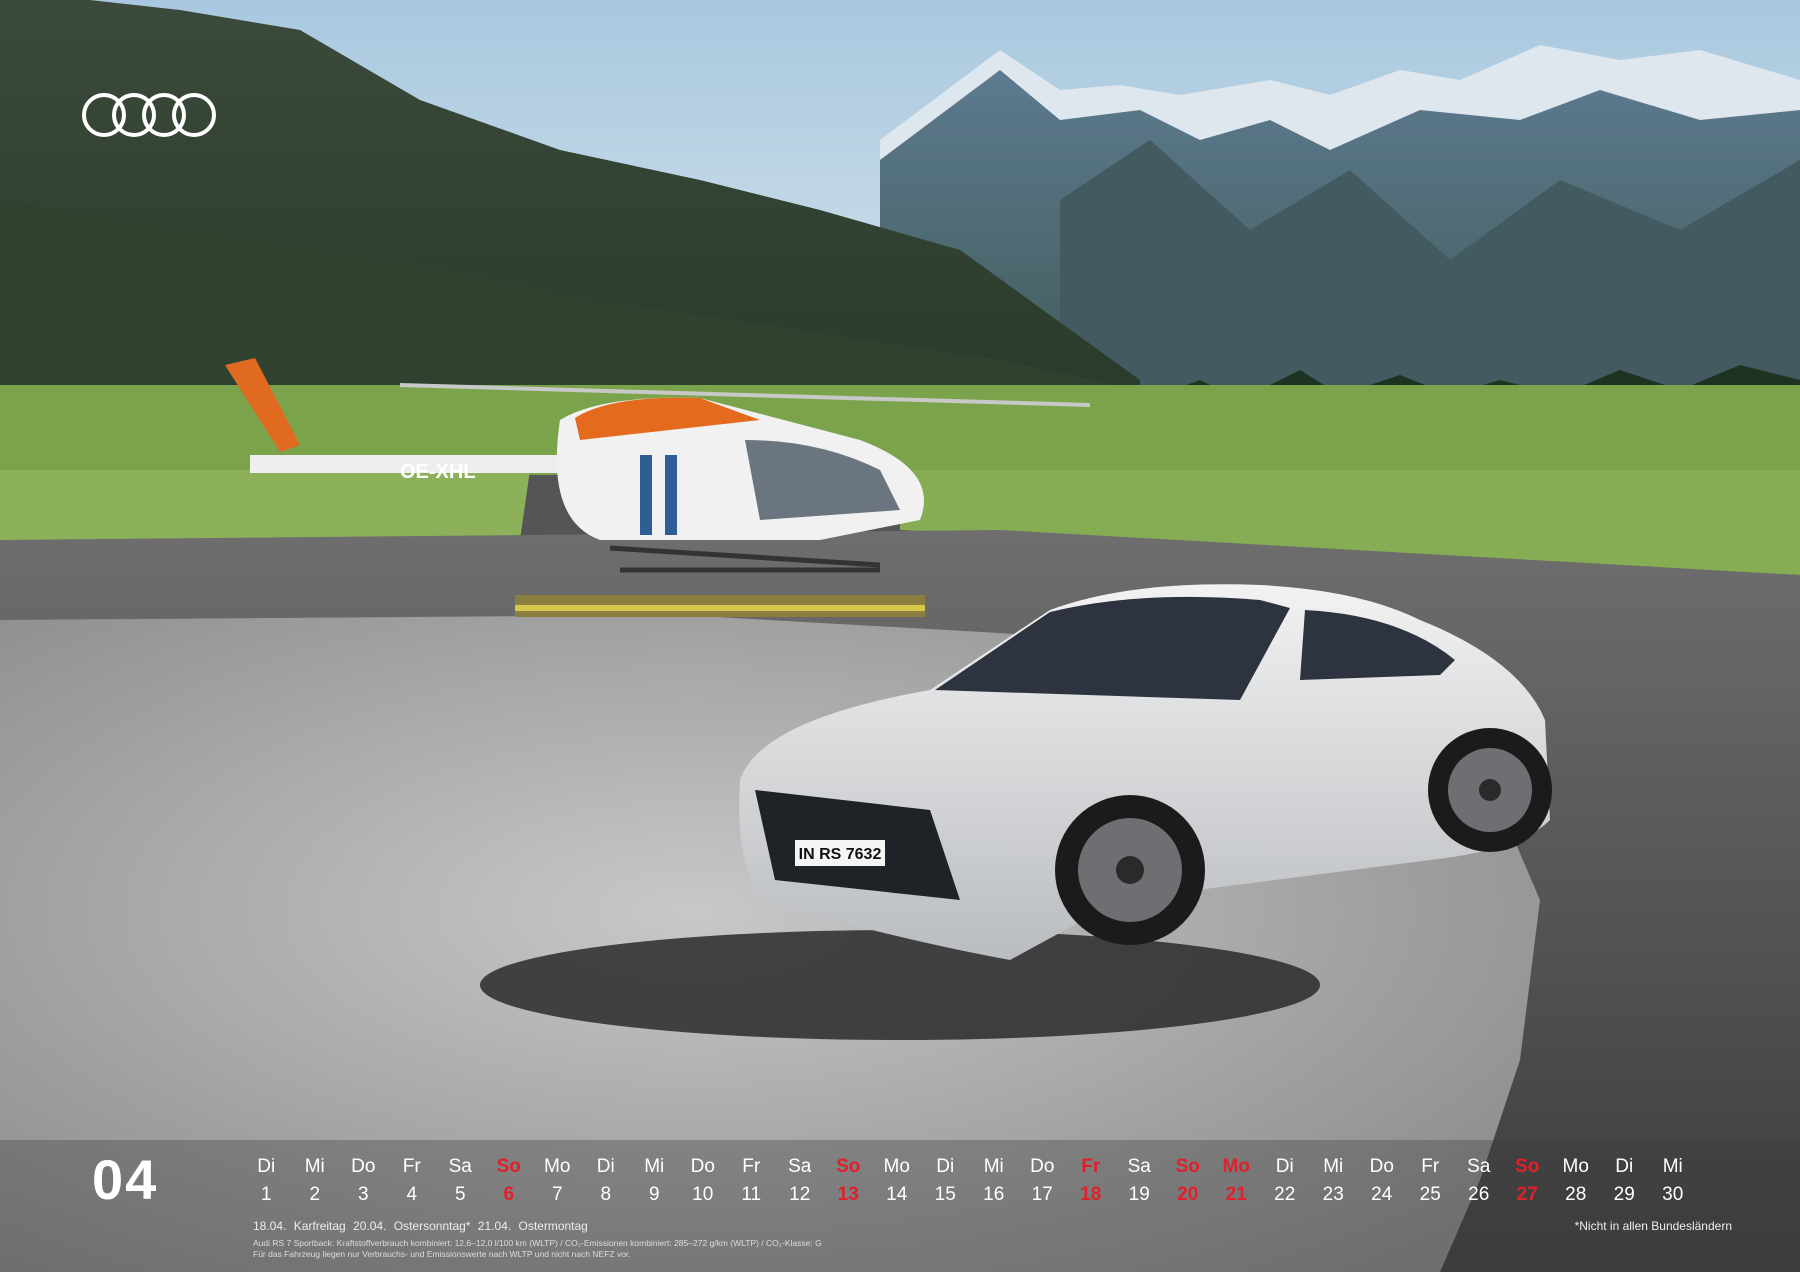  What do you see at coordinates (1188, 1194) in the screenshot?
I see `day-number: 20` at bounding box center [1188, 1194].